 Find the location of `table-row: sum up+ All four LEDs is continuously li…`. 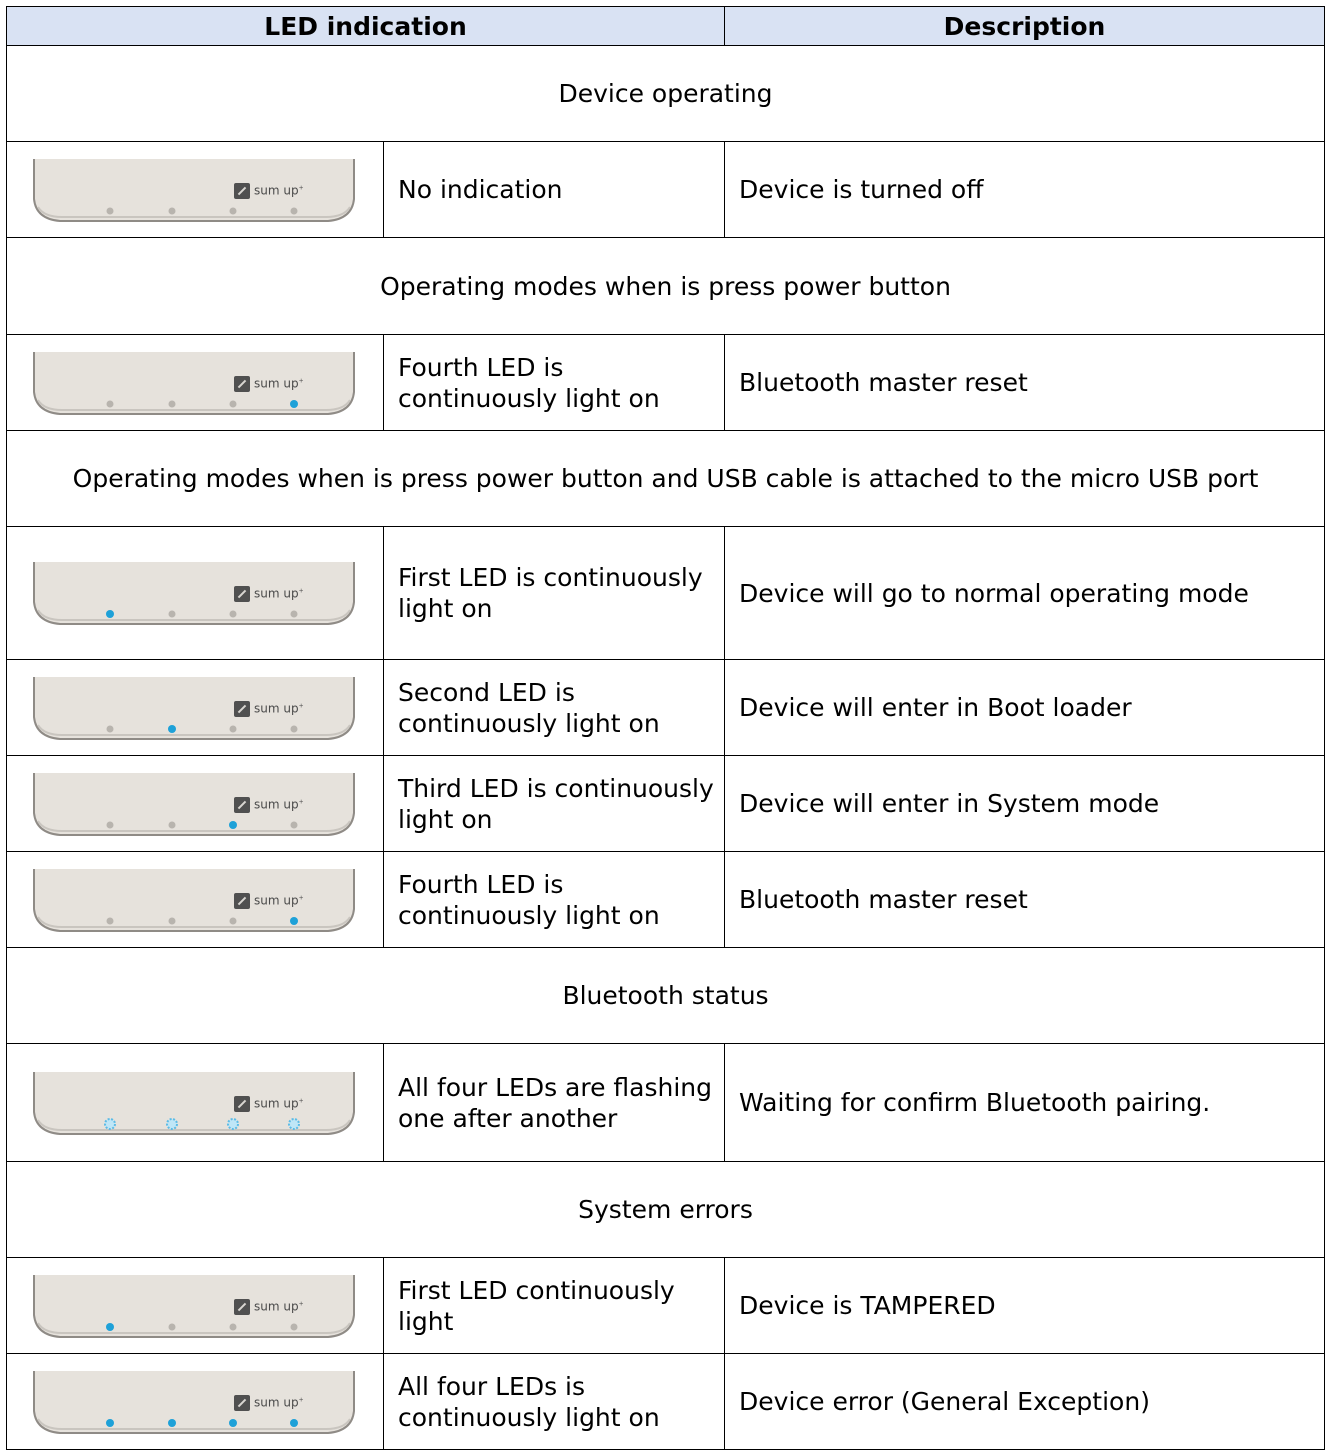

table-row: sum up+ All four LEDs is continuously li… is located at coordinates (666, 1401).